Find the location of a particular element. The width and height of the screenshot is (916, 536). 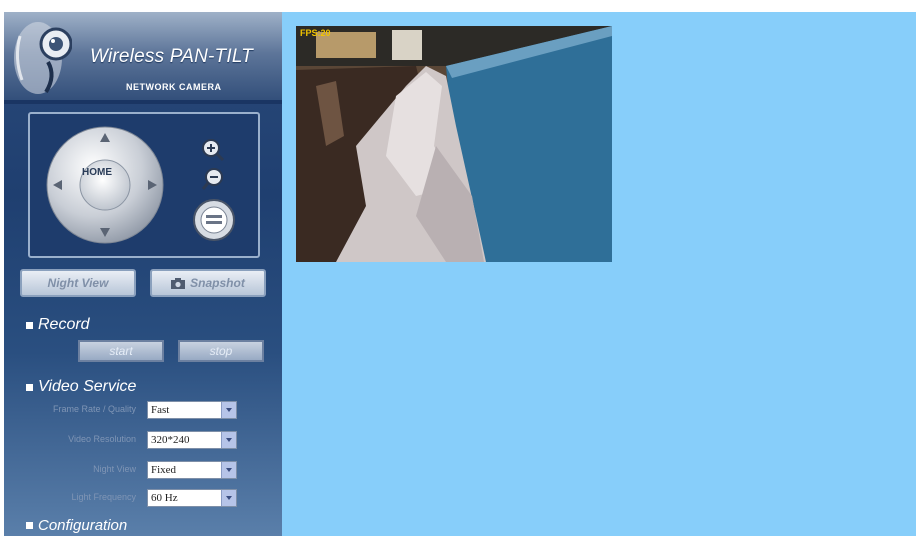

camera-logo-icon is located at coordinates (43, 58).